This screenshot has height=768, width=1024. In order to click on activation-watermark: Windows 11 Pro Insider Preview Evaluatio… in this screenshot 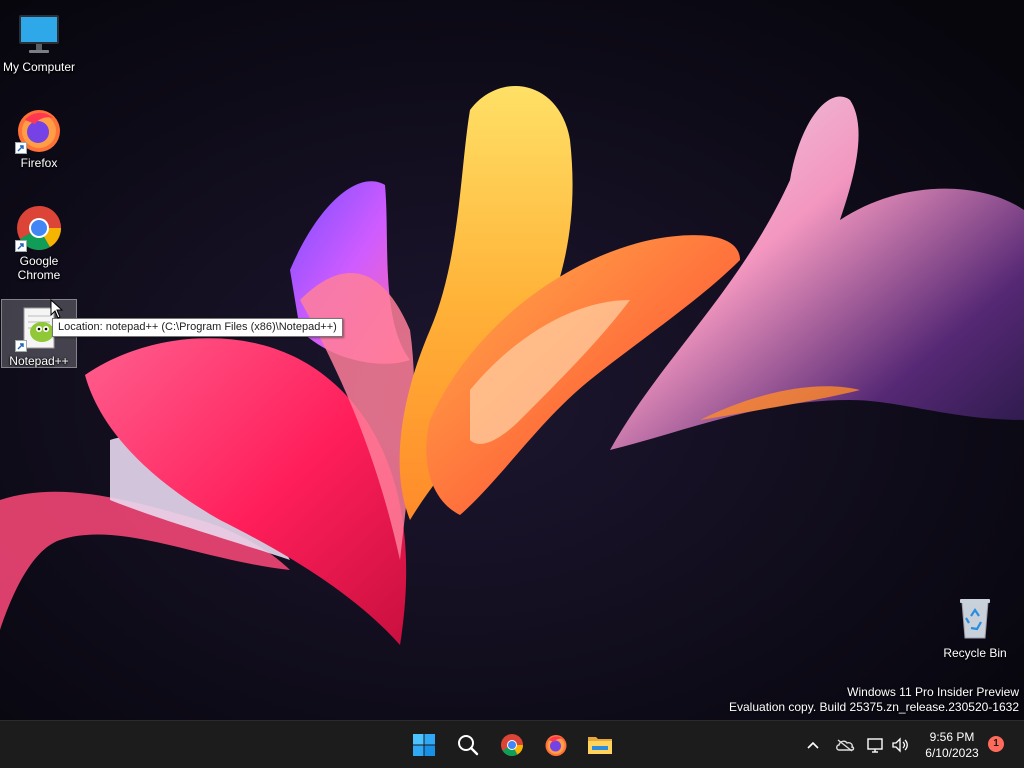, I will do `click(874, 700)`.